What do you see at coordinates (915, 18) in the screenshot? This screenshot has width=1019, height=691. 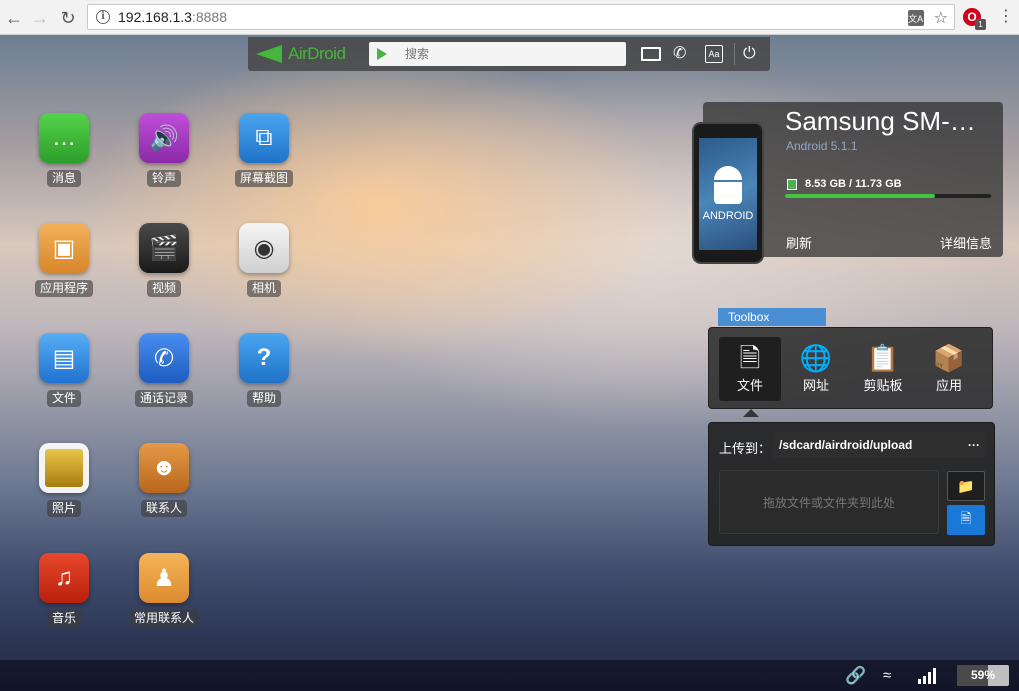 I see `translate-icon: 文A` at bounding box center [915, 18].